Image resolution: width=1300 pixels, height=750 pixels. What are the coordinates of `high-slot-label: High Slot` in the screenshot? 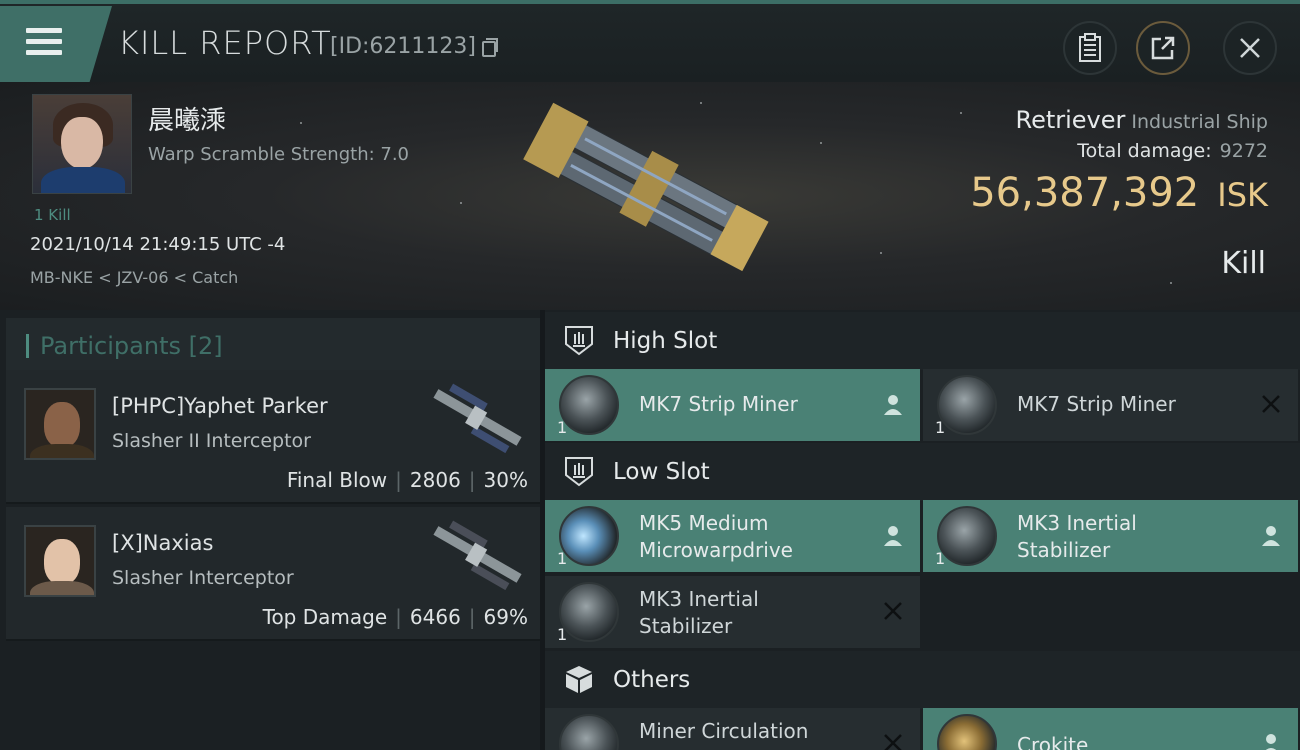 It's located at (665, 341).